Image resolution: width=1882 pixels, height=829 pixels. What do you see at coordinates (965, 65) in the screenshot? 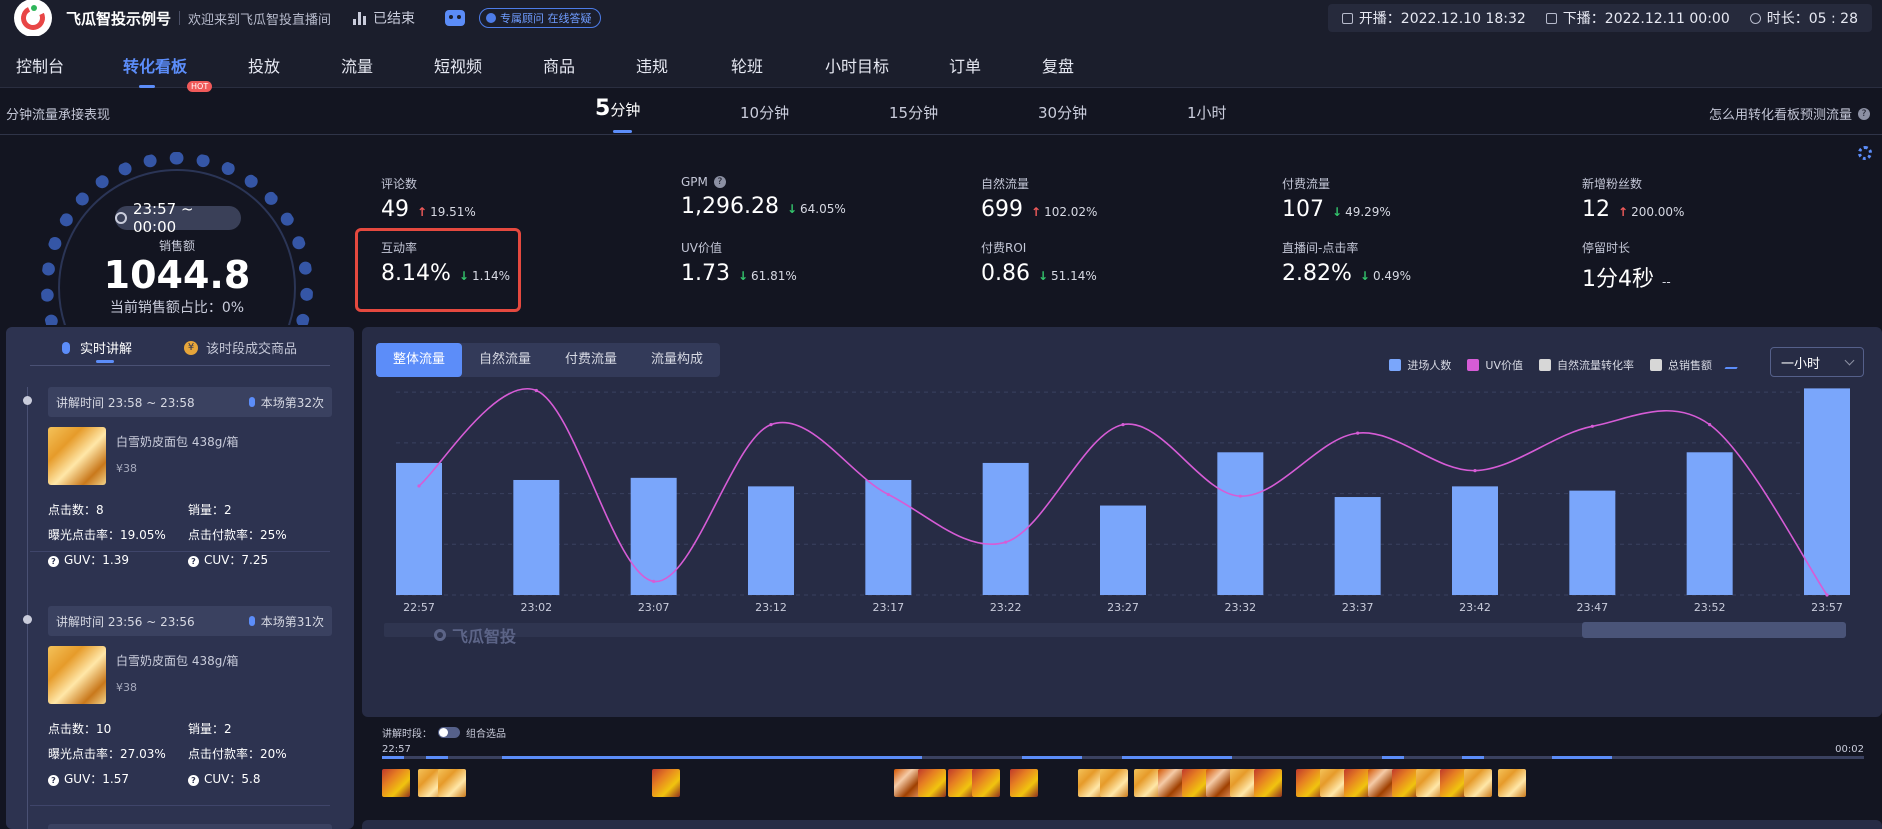
I see `nav-orders: 订单` at bounding box center [965, 65].